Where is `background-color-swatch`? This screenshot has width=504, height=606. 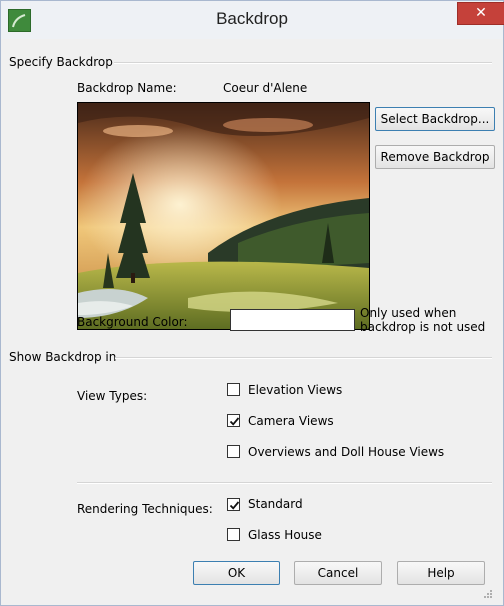 background-color-swatch is located at coordinates (292, 320).